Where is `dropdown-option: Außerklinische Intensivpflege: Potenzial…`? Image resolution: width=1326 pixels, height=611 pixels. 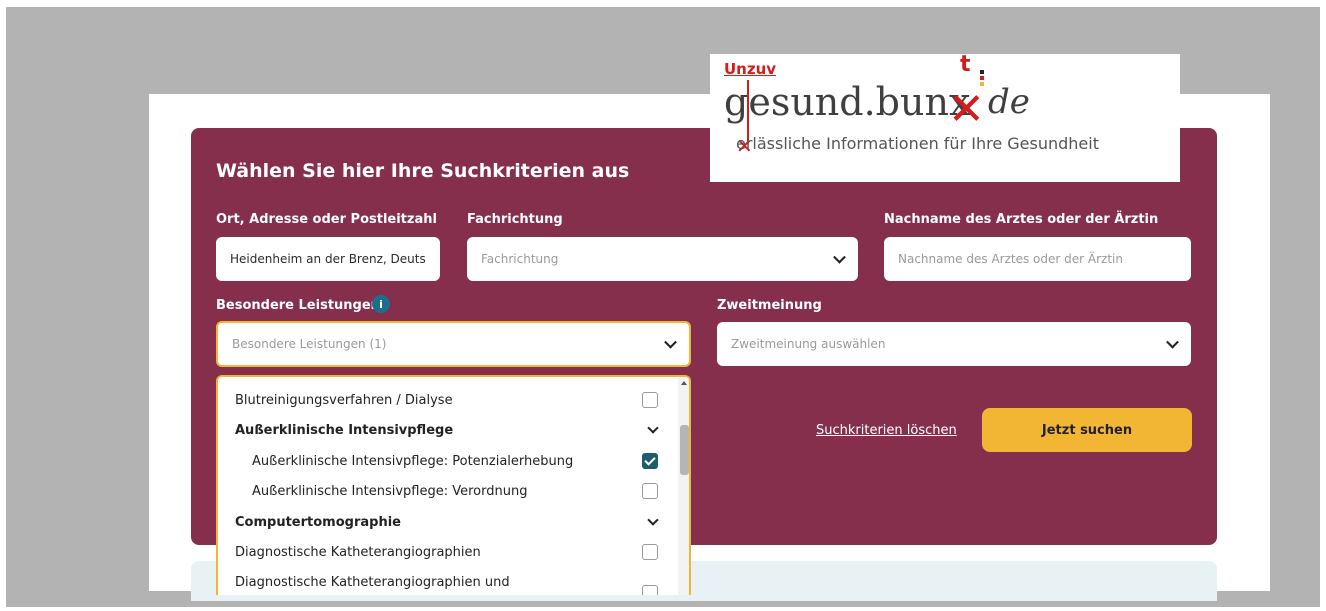
dropdown-option: Außerklinische Intensivpflege: Potenzial… is located at coordinates (448, 461).